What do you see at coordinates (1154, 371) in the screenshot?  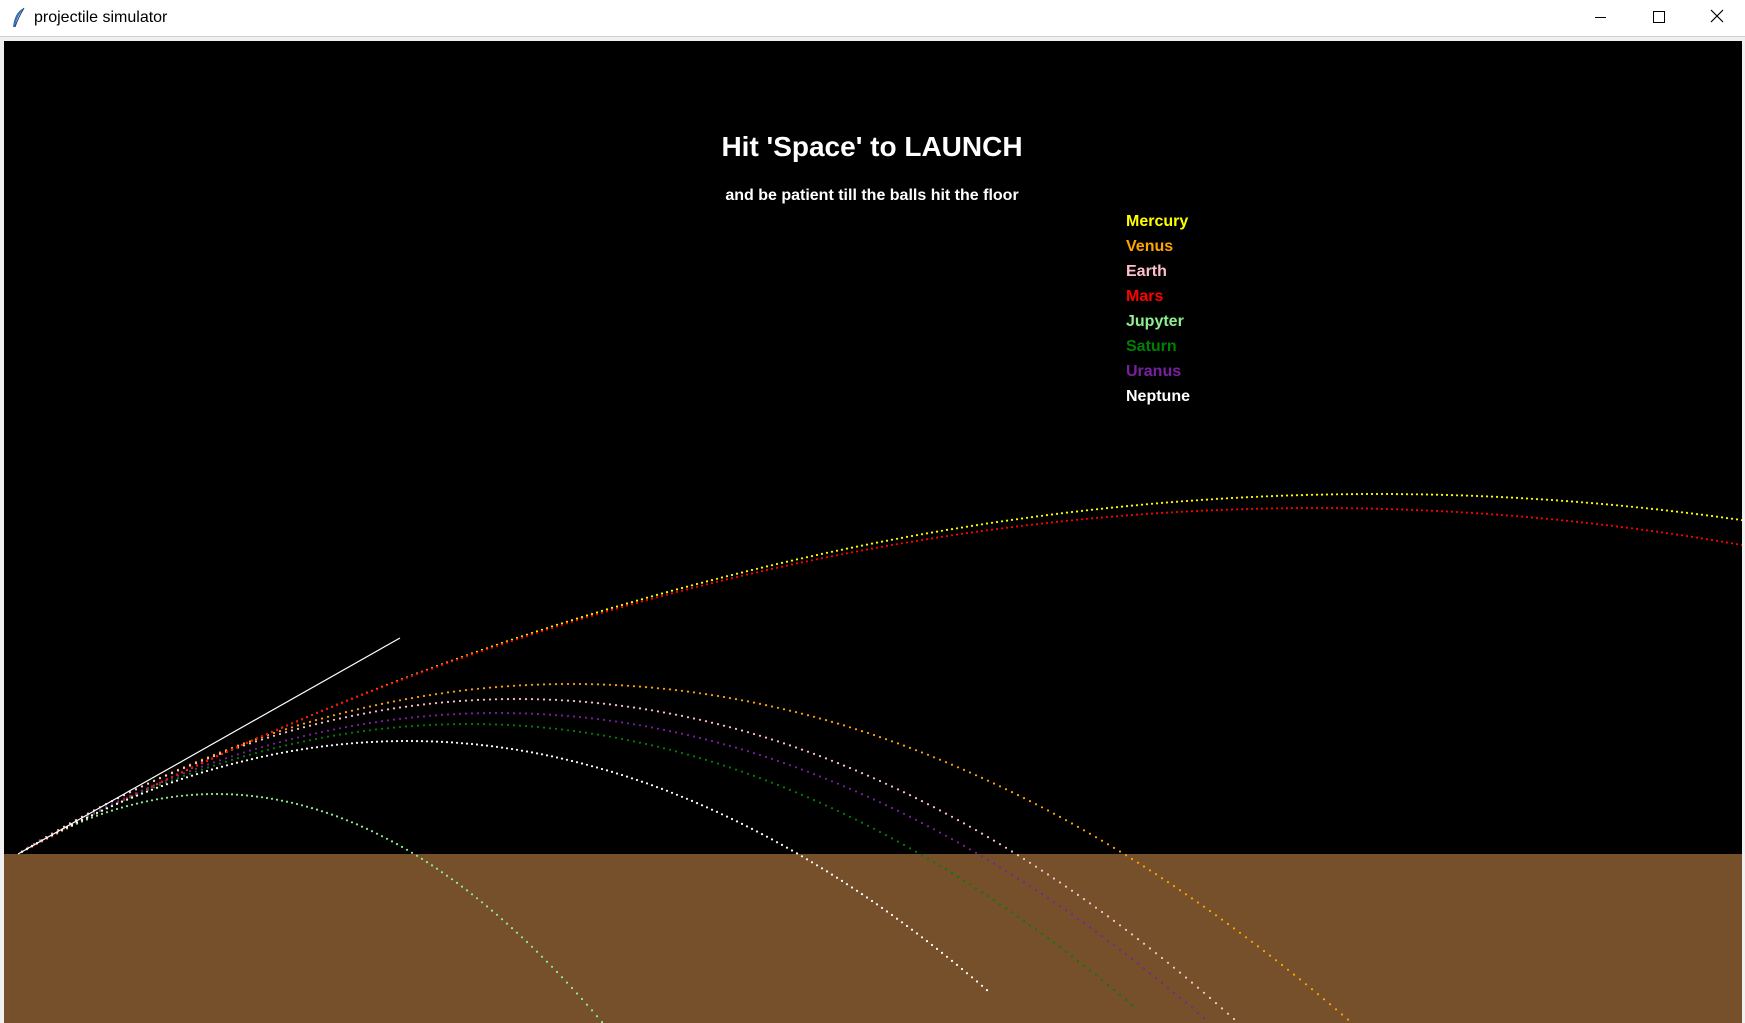 I see `legend-item-uranus: Uranus` at bounding box center [1154, 371].